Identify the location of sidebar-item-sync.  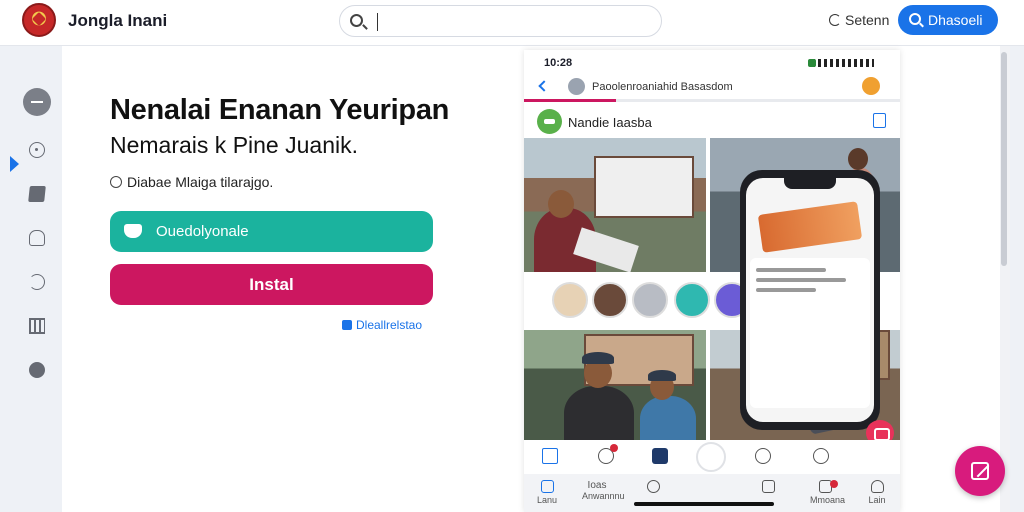
(37, 282).